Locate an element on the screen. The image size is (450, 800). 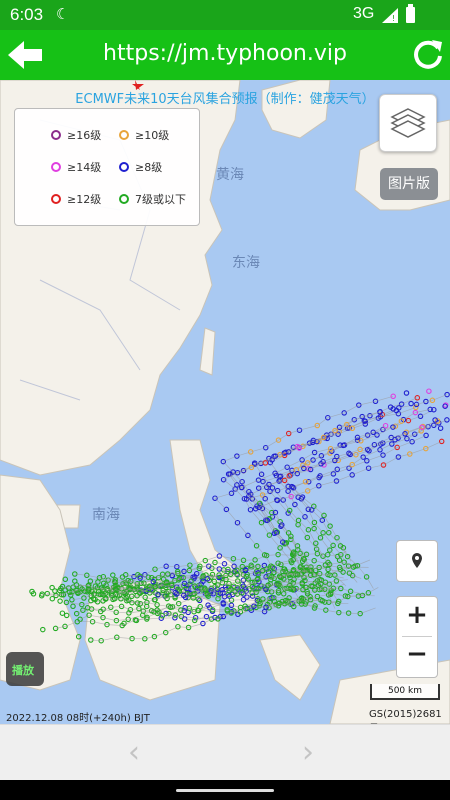
url-text: https://jm.typhoon.vip is located at coordinates (225, 53).